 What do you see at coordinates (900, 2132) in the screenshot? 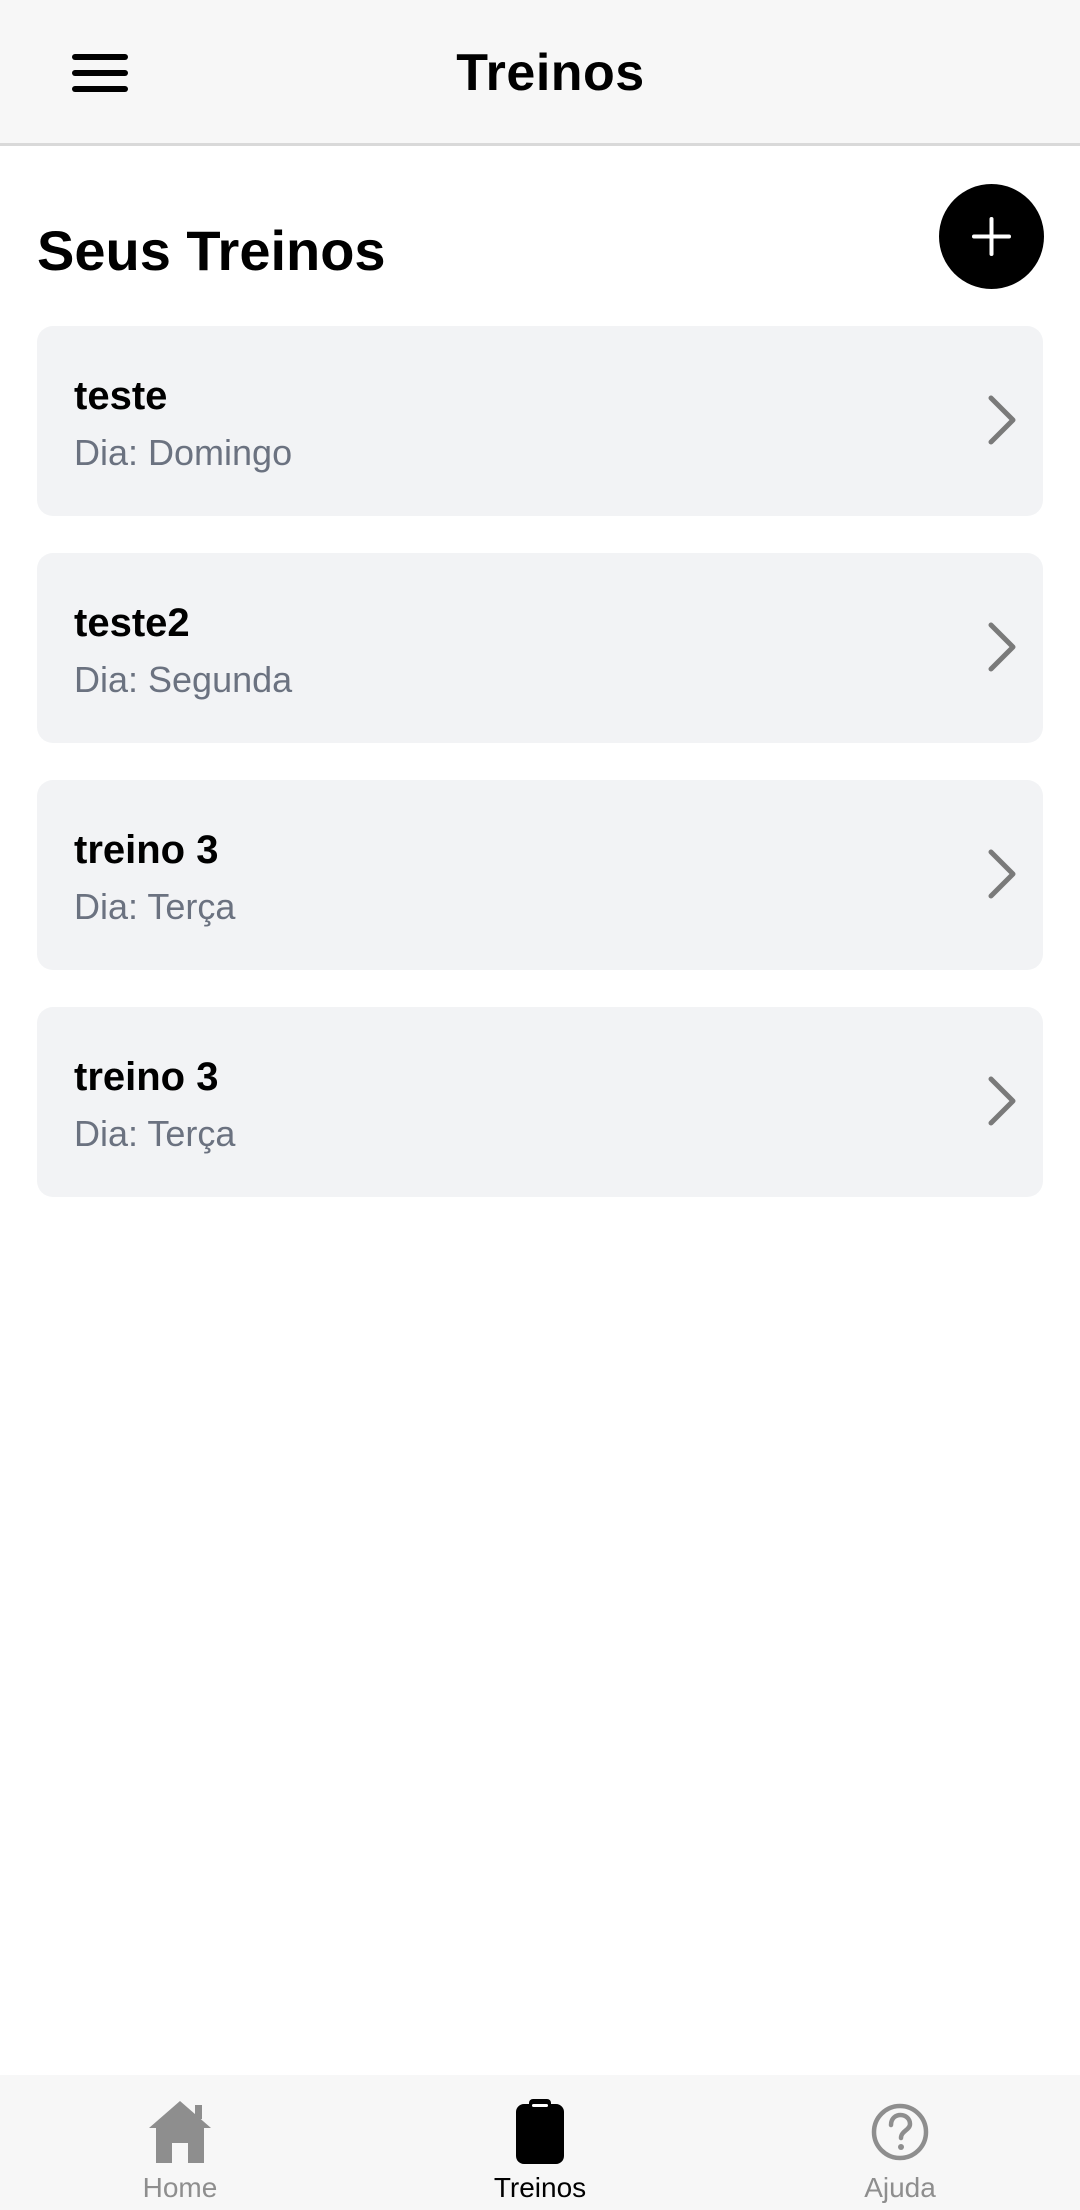
I see `help-circle-icon` at bounding box center [900, 2132].